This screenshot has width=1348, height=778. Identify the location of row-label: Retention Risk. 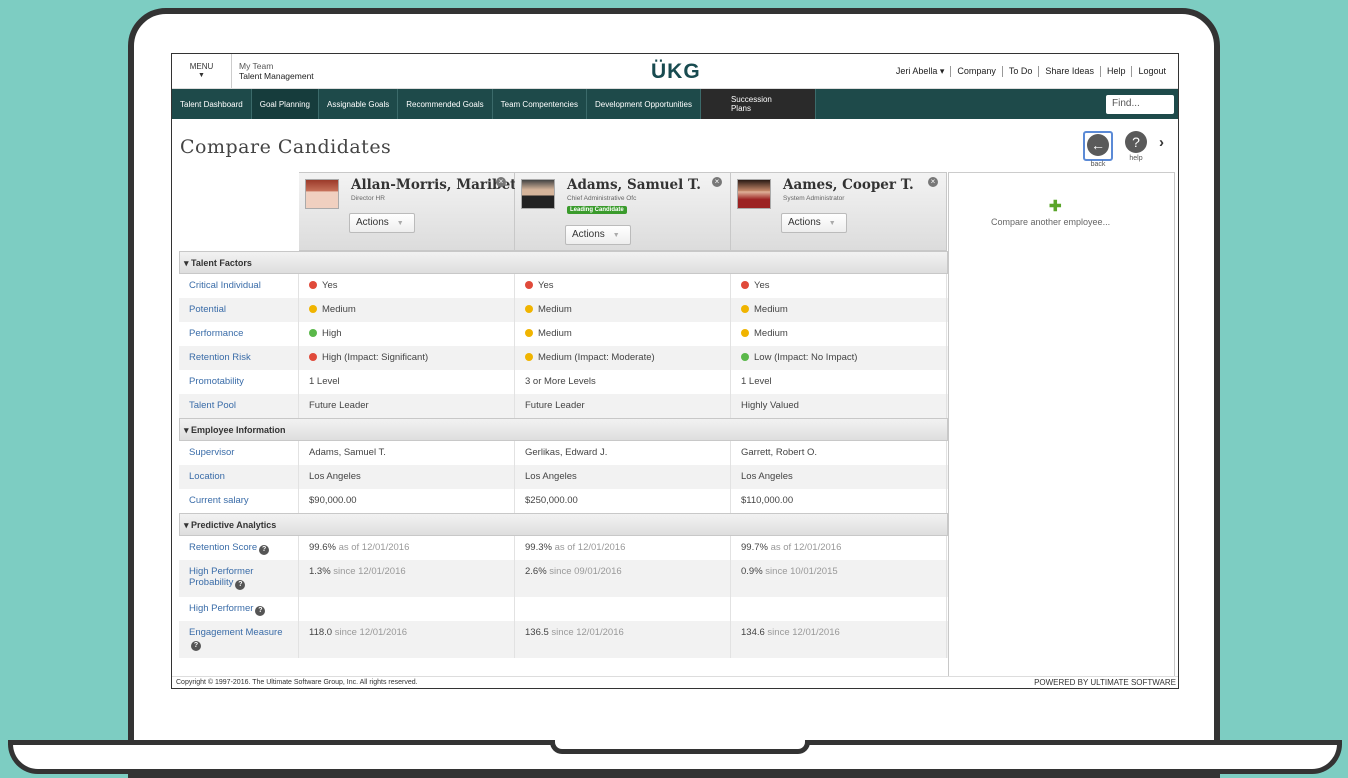
(239, 358).